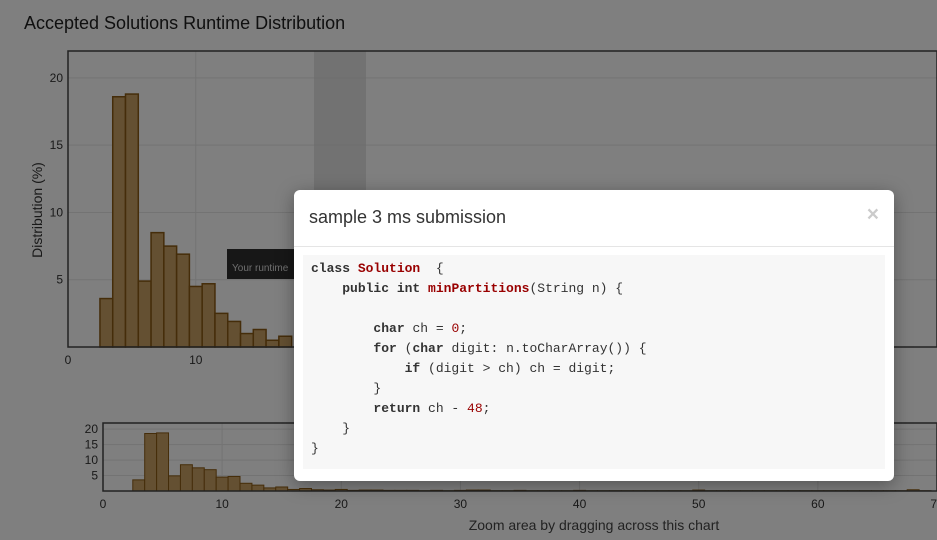 The height and width of the screenshot is (540, 937). I want to click on code-token: public int, so click(385, 288).